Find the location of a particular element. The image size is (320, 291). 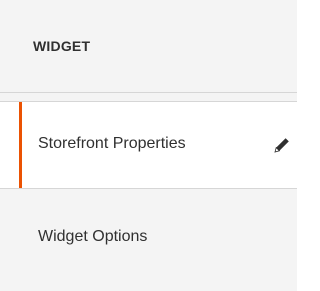

tab-label: Widget Options is located at coordinates (93, 236).